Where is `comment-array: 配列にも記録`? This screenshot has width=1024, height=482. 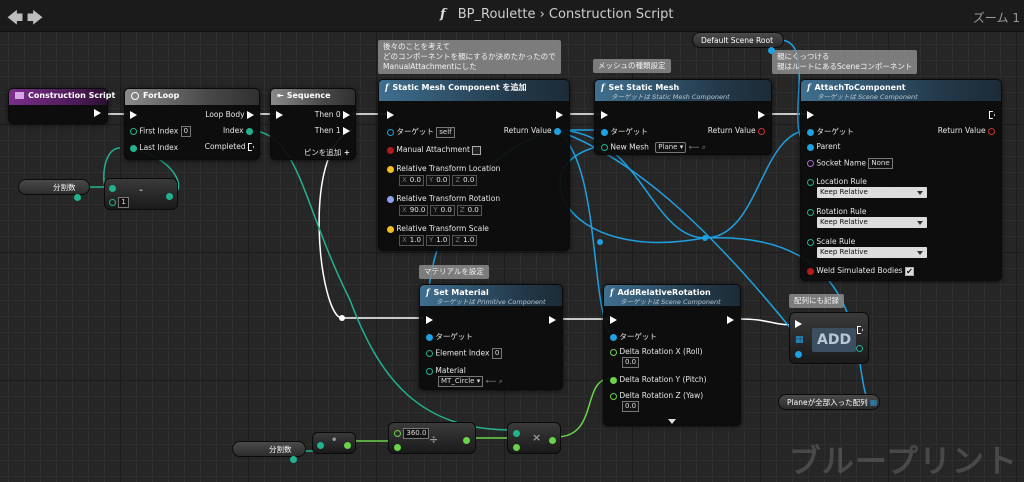
comment-array: 配列にも記録 is located at coordinates (816, 301).